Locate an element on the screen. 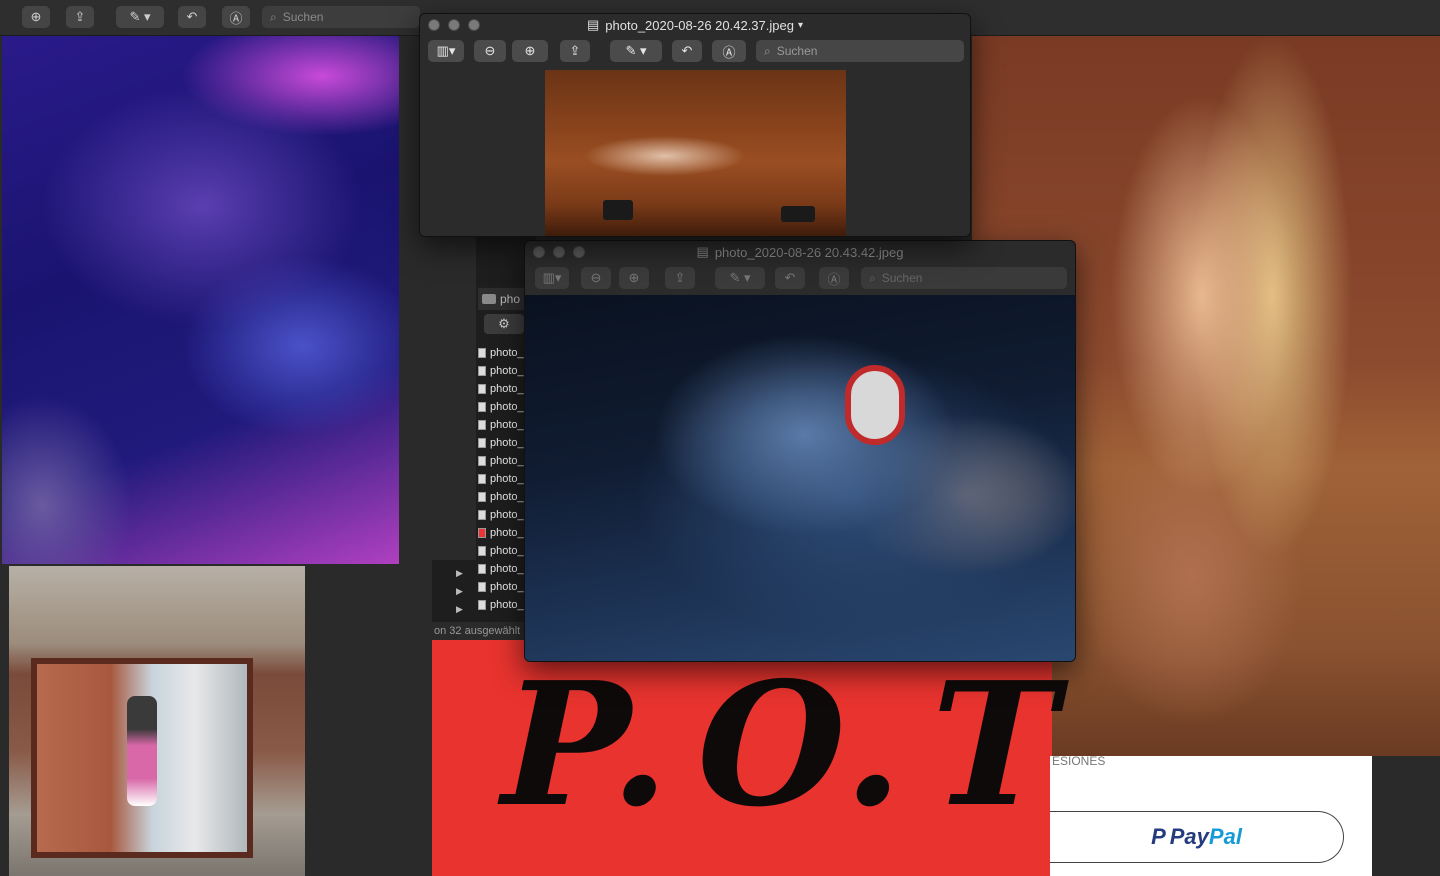 This screenshot has width=1440, height=876. window-title-bar: ▤ photo_2020-08-26 20.43.42.jpeg is located at coordinates (800, 252).